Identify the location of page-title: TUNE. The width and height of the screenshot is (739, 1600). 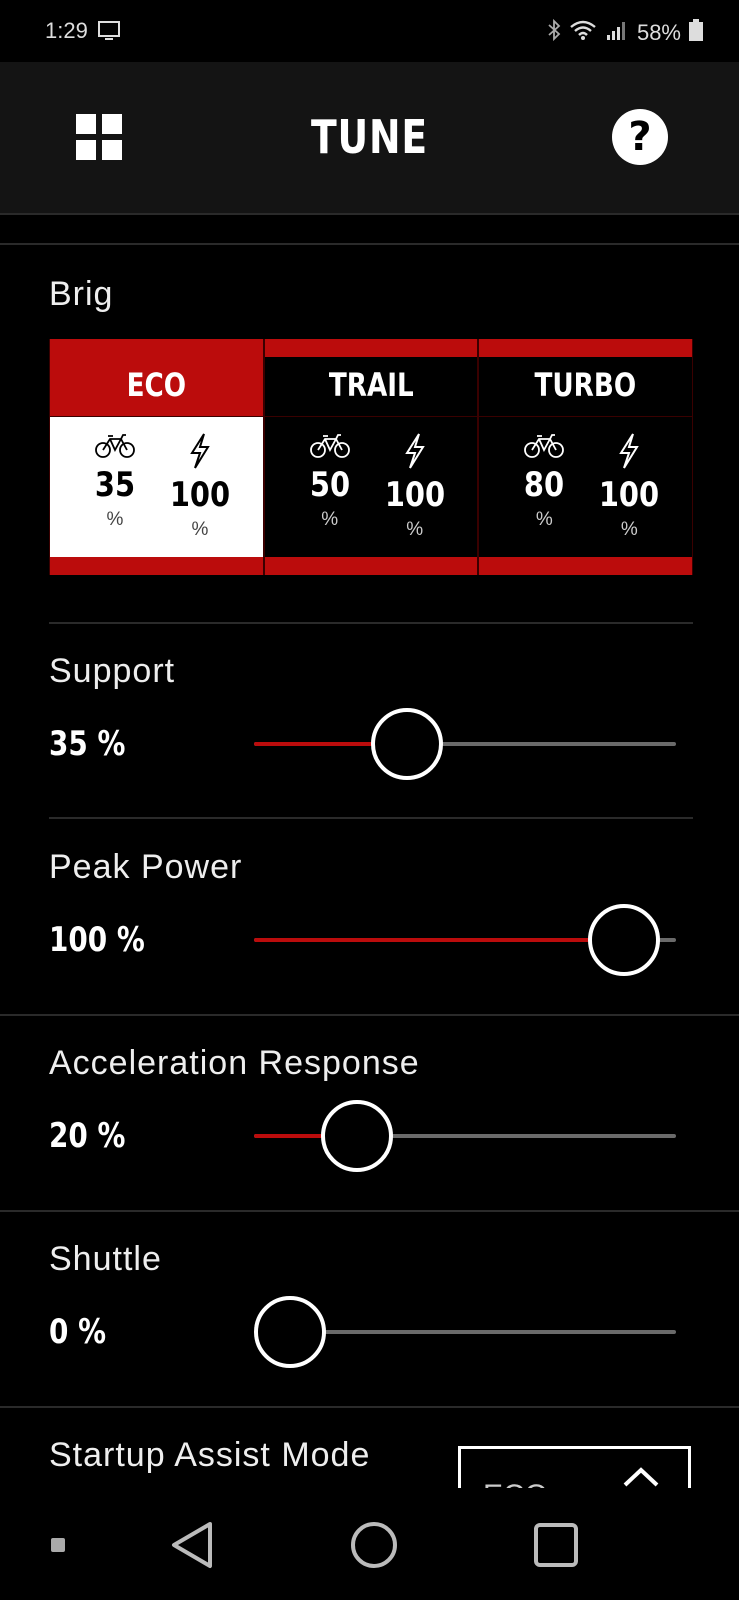
(369, 137).